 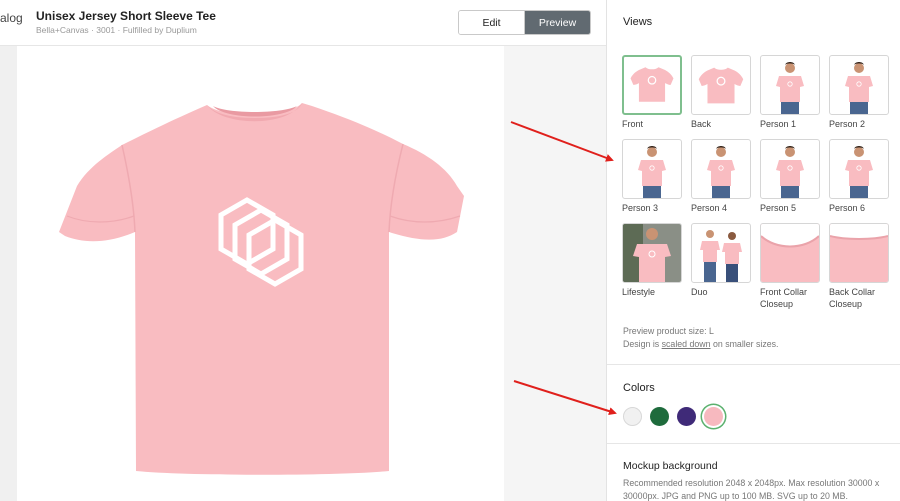 I want to click on view-option-duo: Duo, so click(x=721, y=260).